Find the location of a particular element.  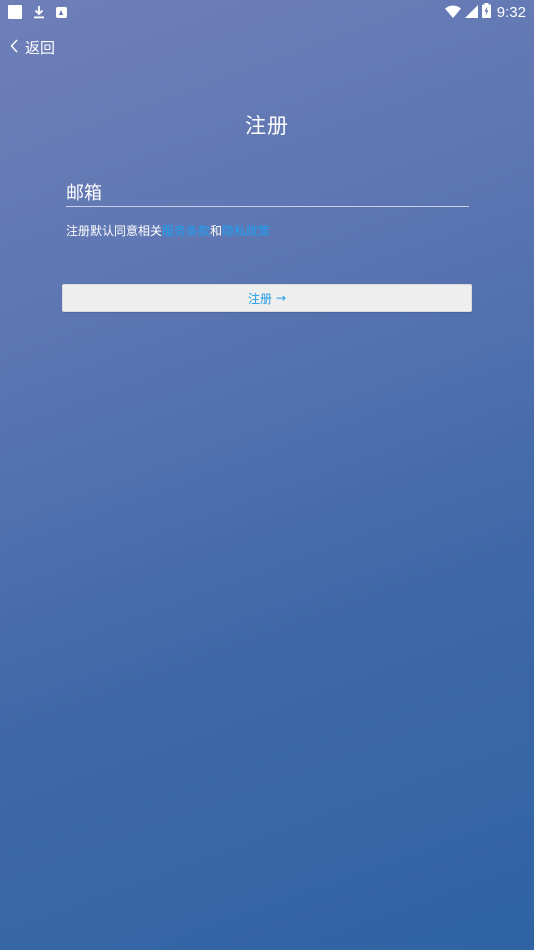

back-button: 返回 is located at coordinates (32, 47).